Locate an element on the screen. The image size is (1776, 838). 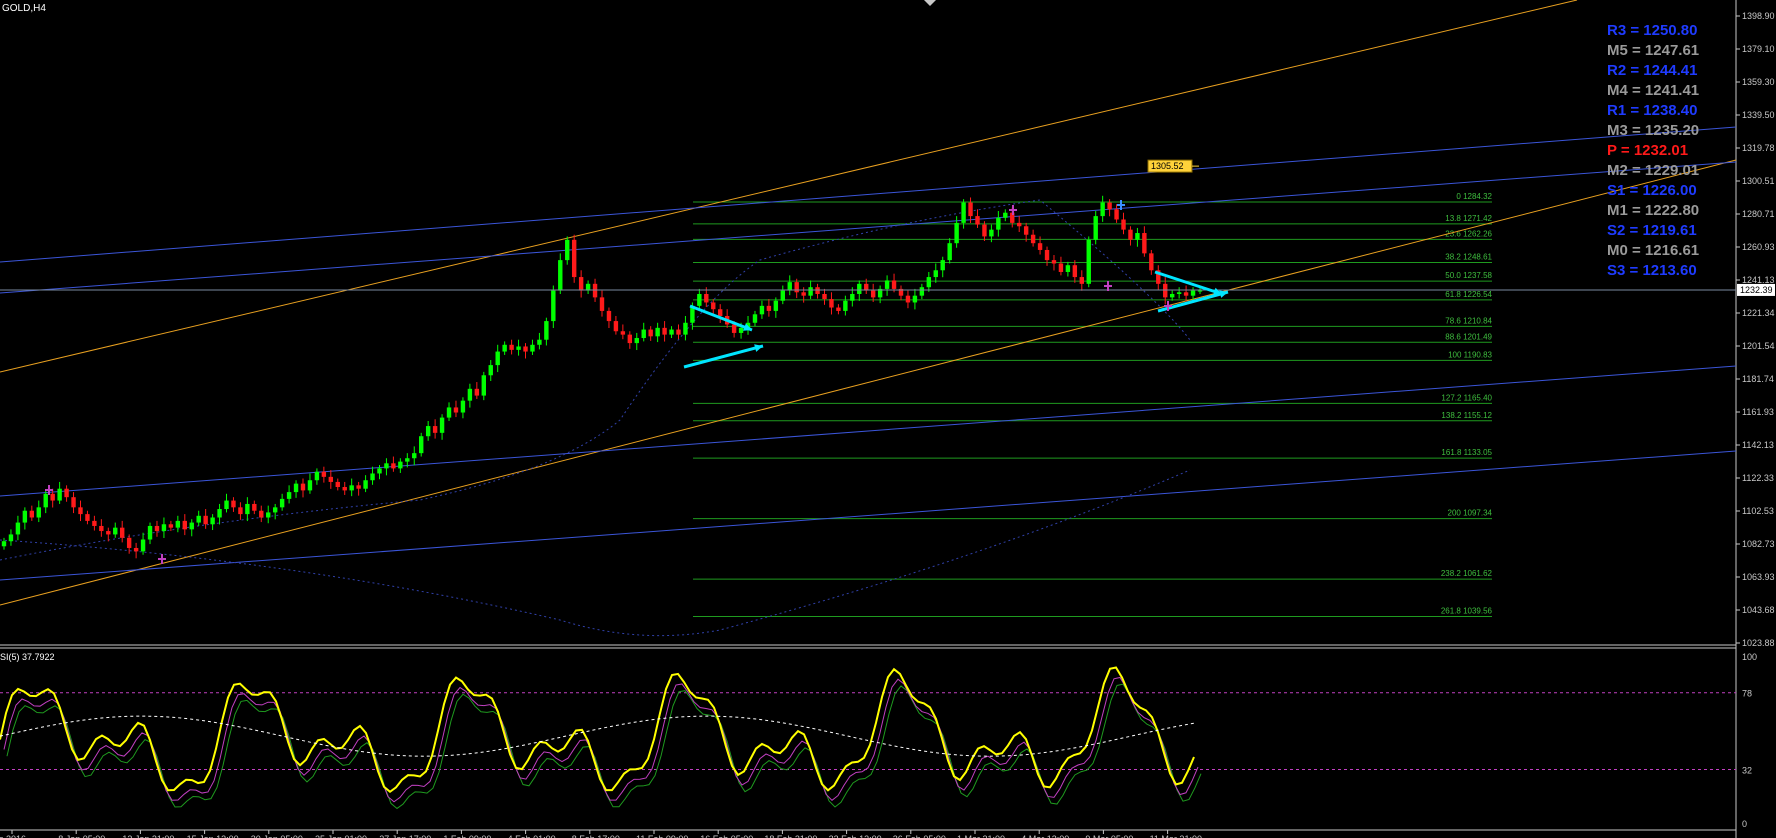
price-tick-label: 1300.51 is located at coordinates (1758, 181).